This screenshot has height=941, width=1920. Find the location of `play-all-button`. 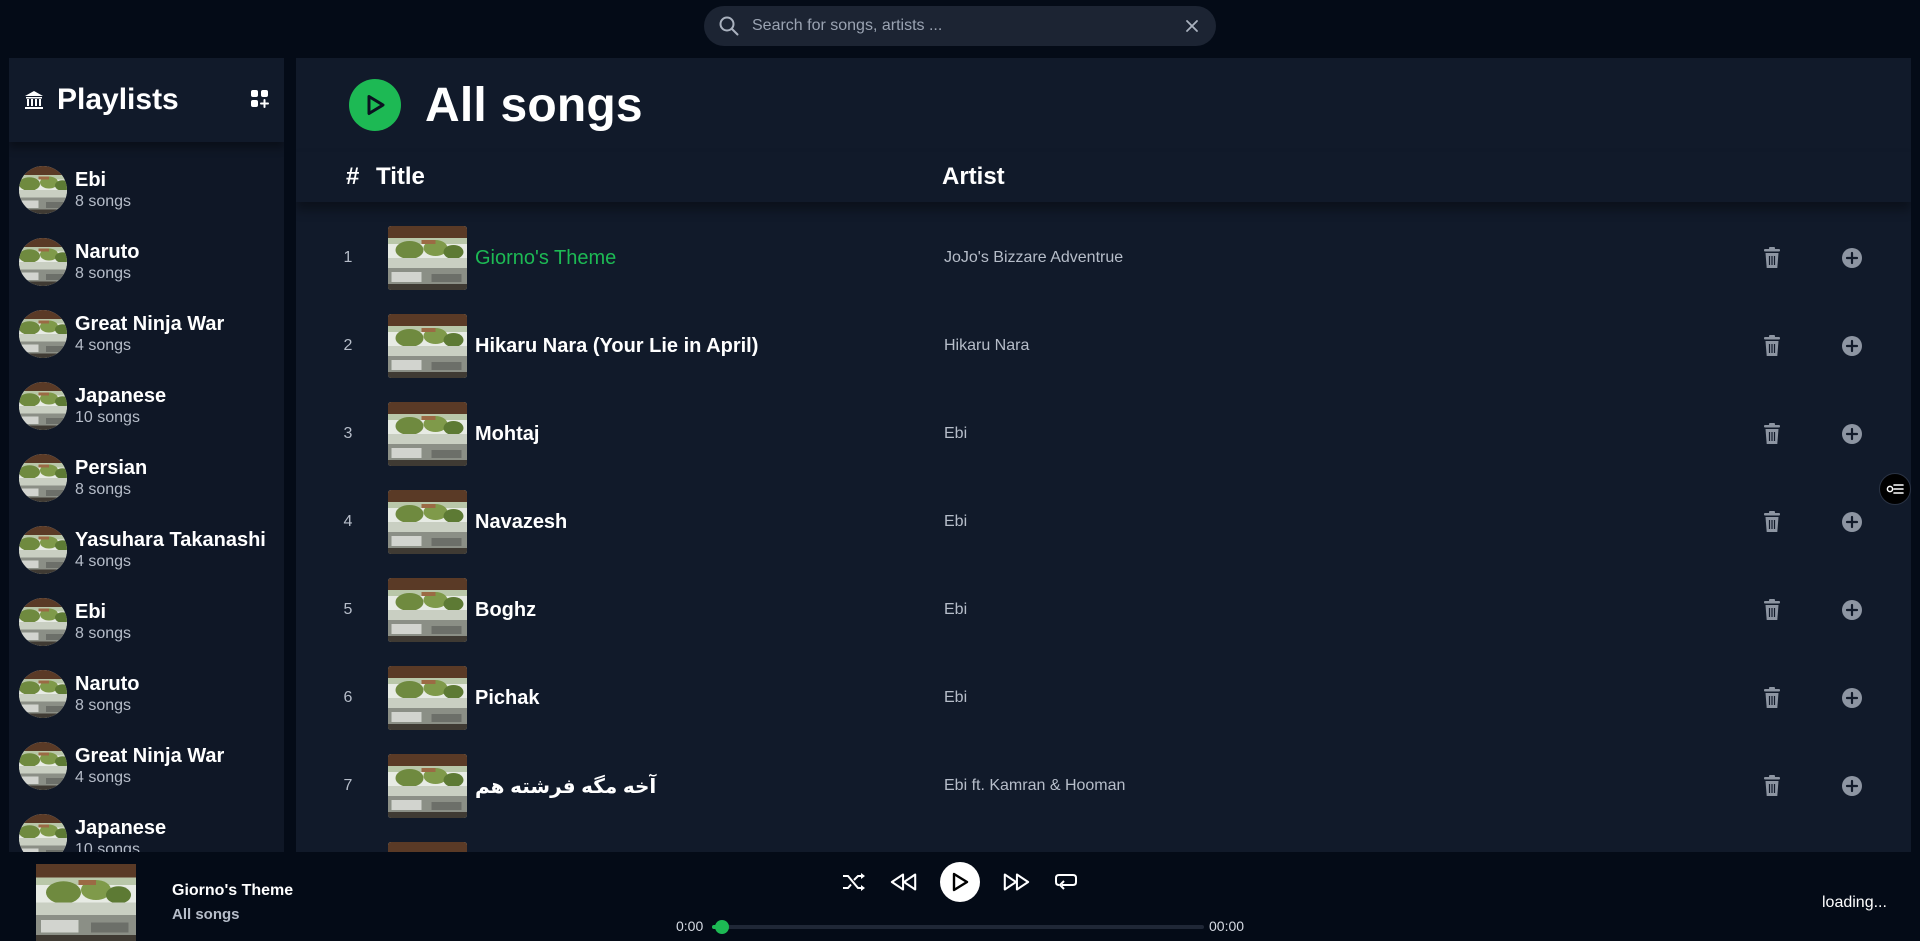

play-all-button is located at coordinates (375, 105).